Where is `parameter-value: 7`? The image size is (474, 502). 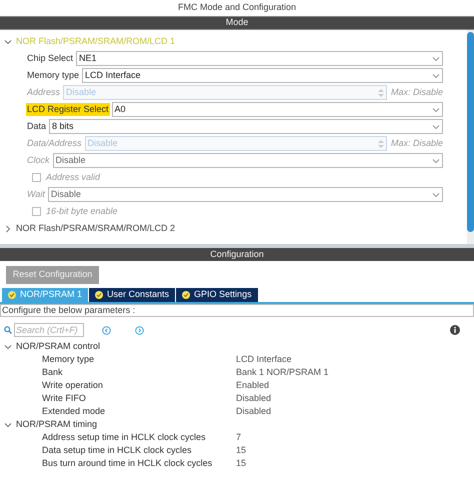 parameter-value: 7 is located at coordinates (239, 437).